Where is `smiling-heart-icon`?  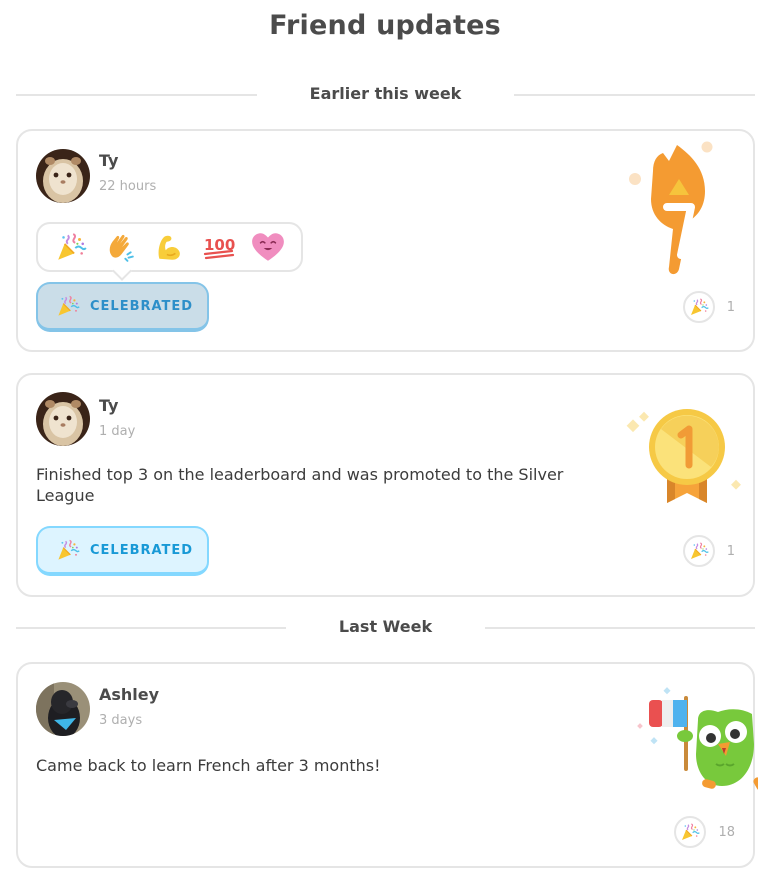
smiling-heart-icon is located at coordinates (268, 247).